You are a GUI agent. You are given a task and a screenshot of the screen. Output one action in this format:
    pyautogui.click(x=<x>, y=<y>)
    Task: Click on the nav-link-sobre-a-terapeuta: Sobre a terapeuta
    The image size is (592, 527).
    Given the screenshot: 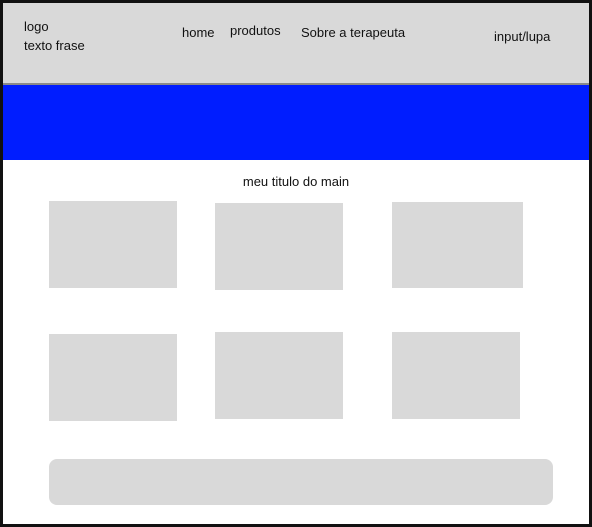 What is the action you would take?
    pyautogui.click(x=353, y=32)
    